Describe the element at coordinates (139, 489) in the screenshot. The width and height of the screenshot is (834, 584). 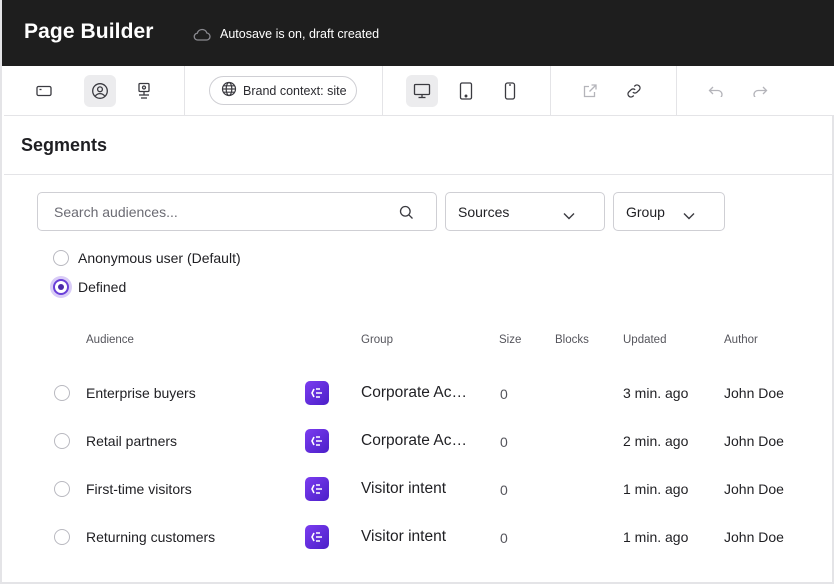
I see `audience-name: First-time visitors` at that location.